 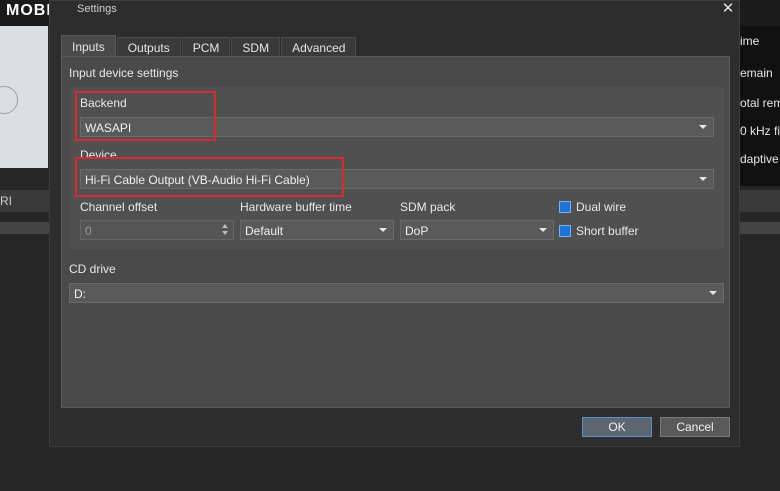 I want to click on tab-pcm: PCM, so click(x=206, y=47).